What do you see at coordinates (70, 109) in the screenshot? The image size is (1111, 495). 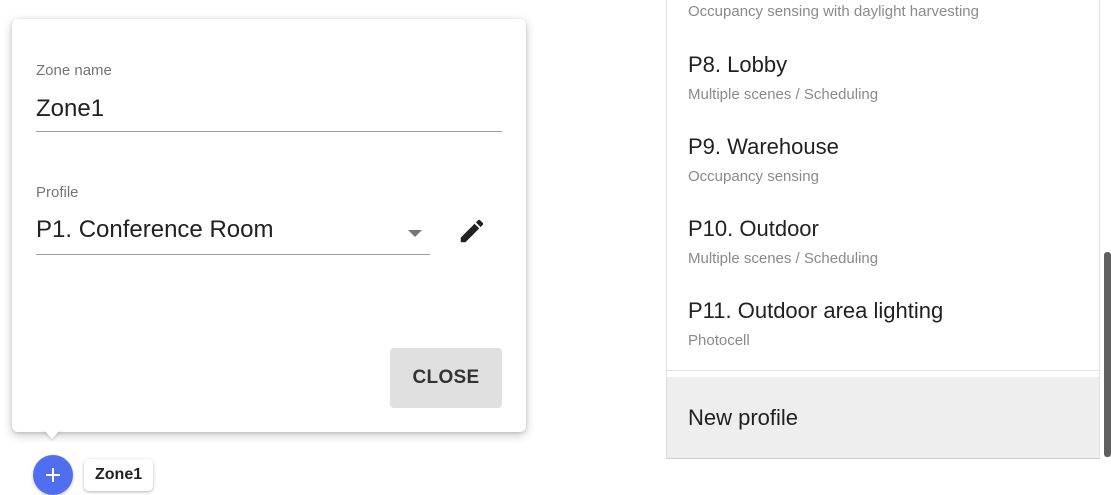 I see `zone-name-input: Zone1` at bounding box center [70, 109].